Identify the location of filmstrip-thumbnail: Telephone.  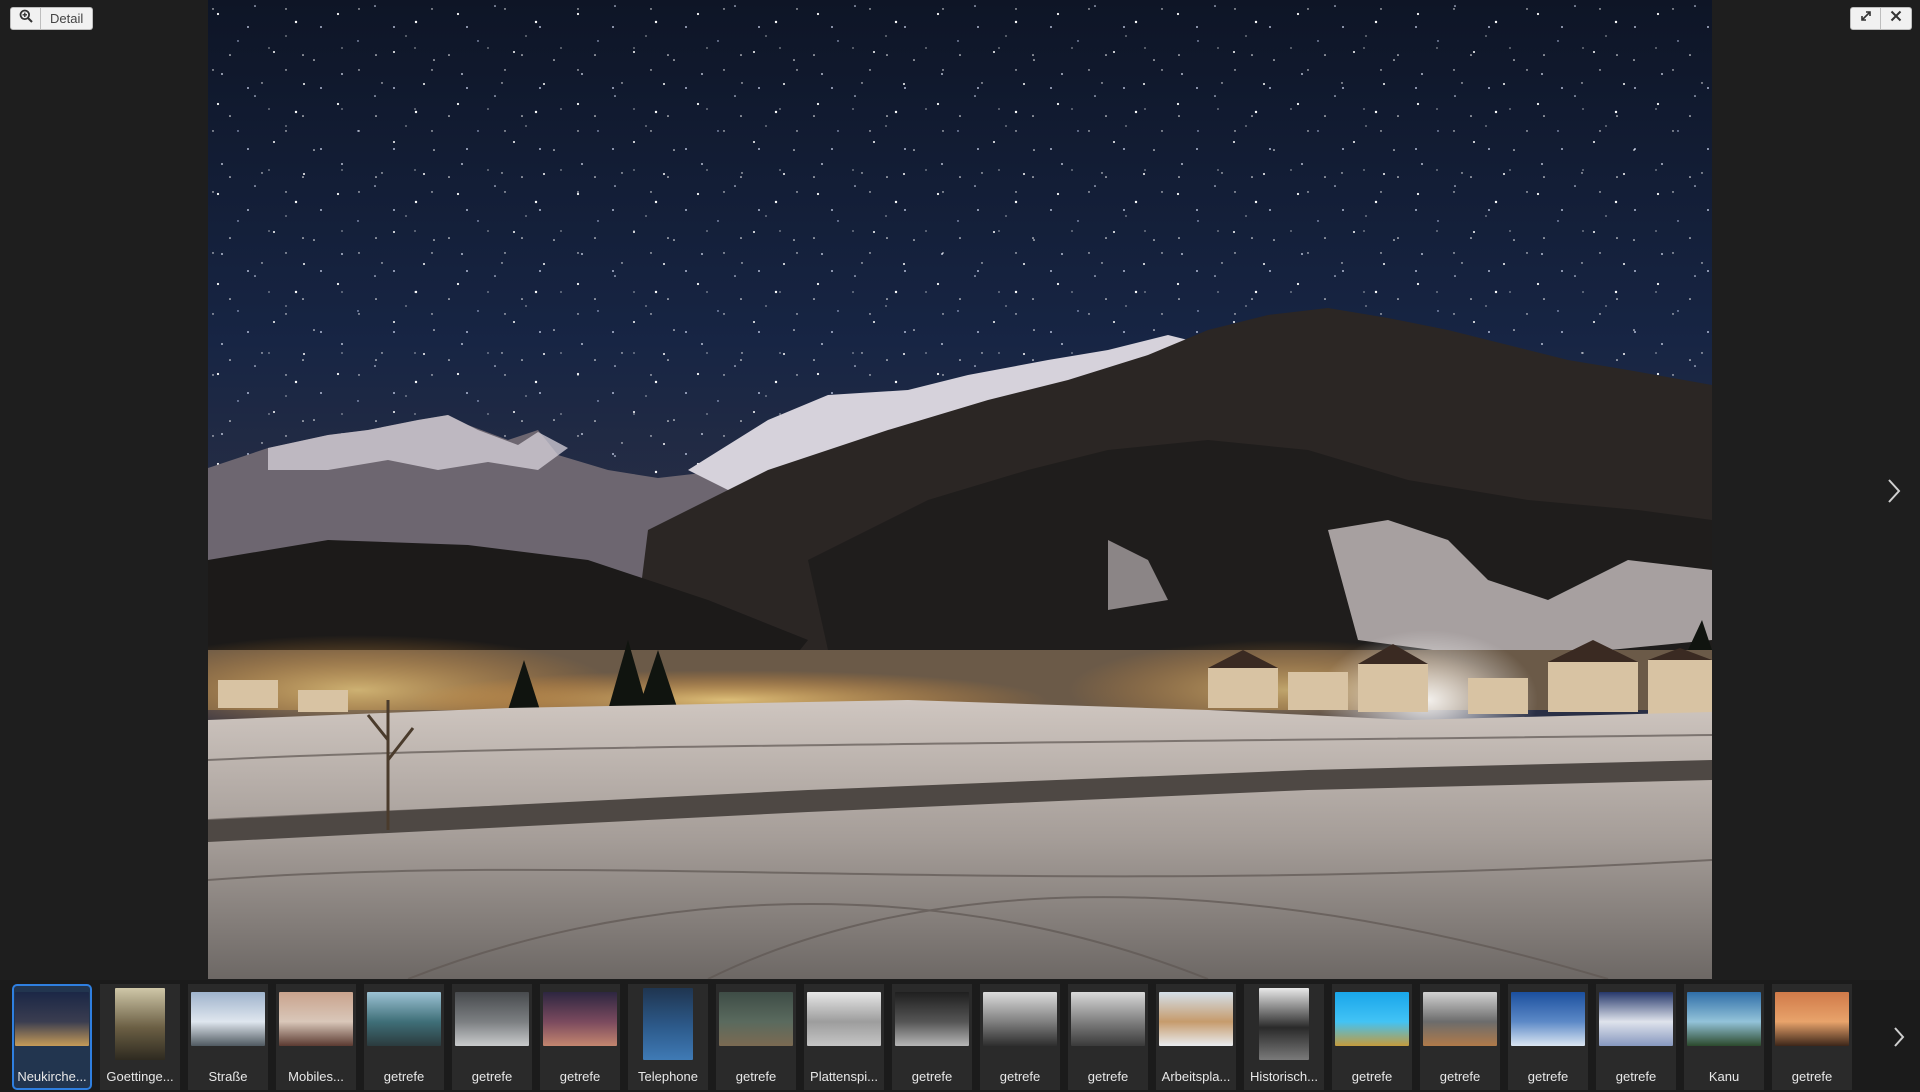
(668, 1037).